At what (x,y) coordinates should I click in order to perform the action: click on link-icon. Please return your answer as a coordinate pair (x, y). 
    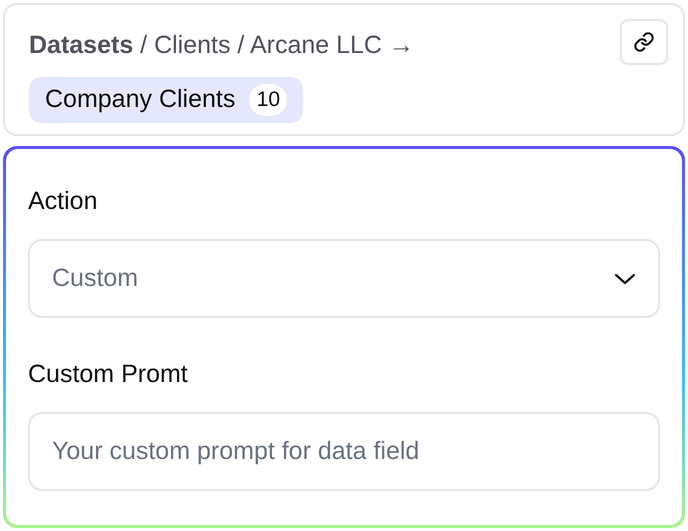
    Looking at the image, I should click on (644, 42).